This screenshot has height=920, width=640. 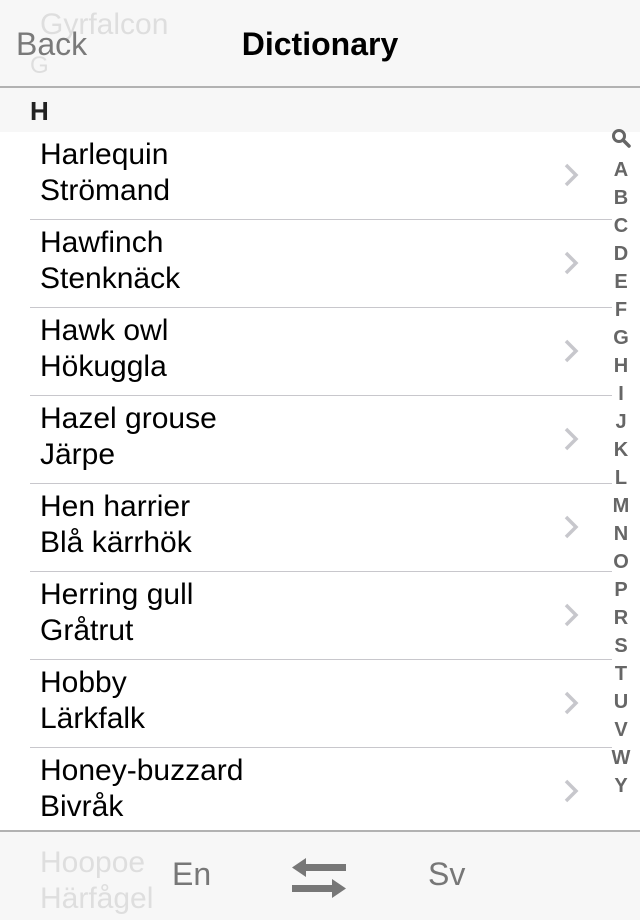 What do you see at coordinates (115, 506) in the screenshot?
I see `english-term: Hen harrier` at bounding box center [115, 506].